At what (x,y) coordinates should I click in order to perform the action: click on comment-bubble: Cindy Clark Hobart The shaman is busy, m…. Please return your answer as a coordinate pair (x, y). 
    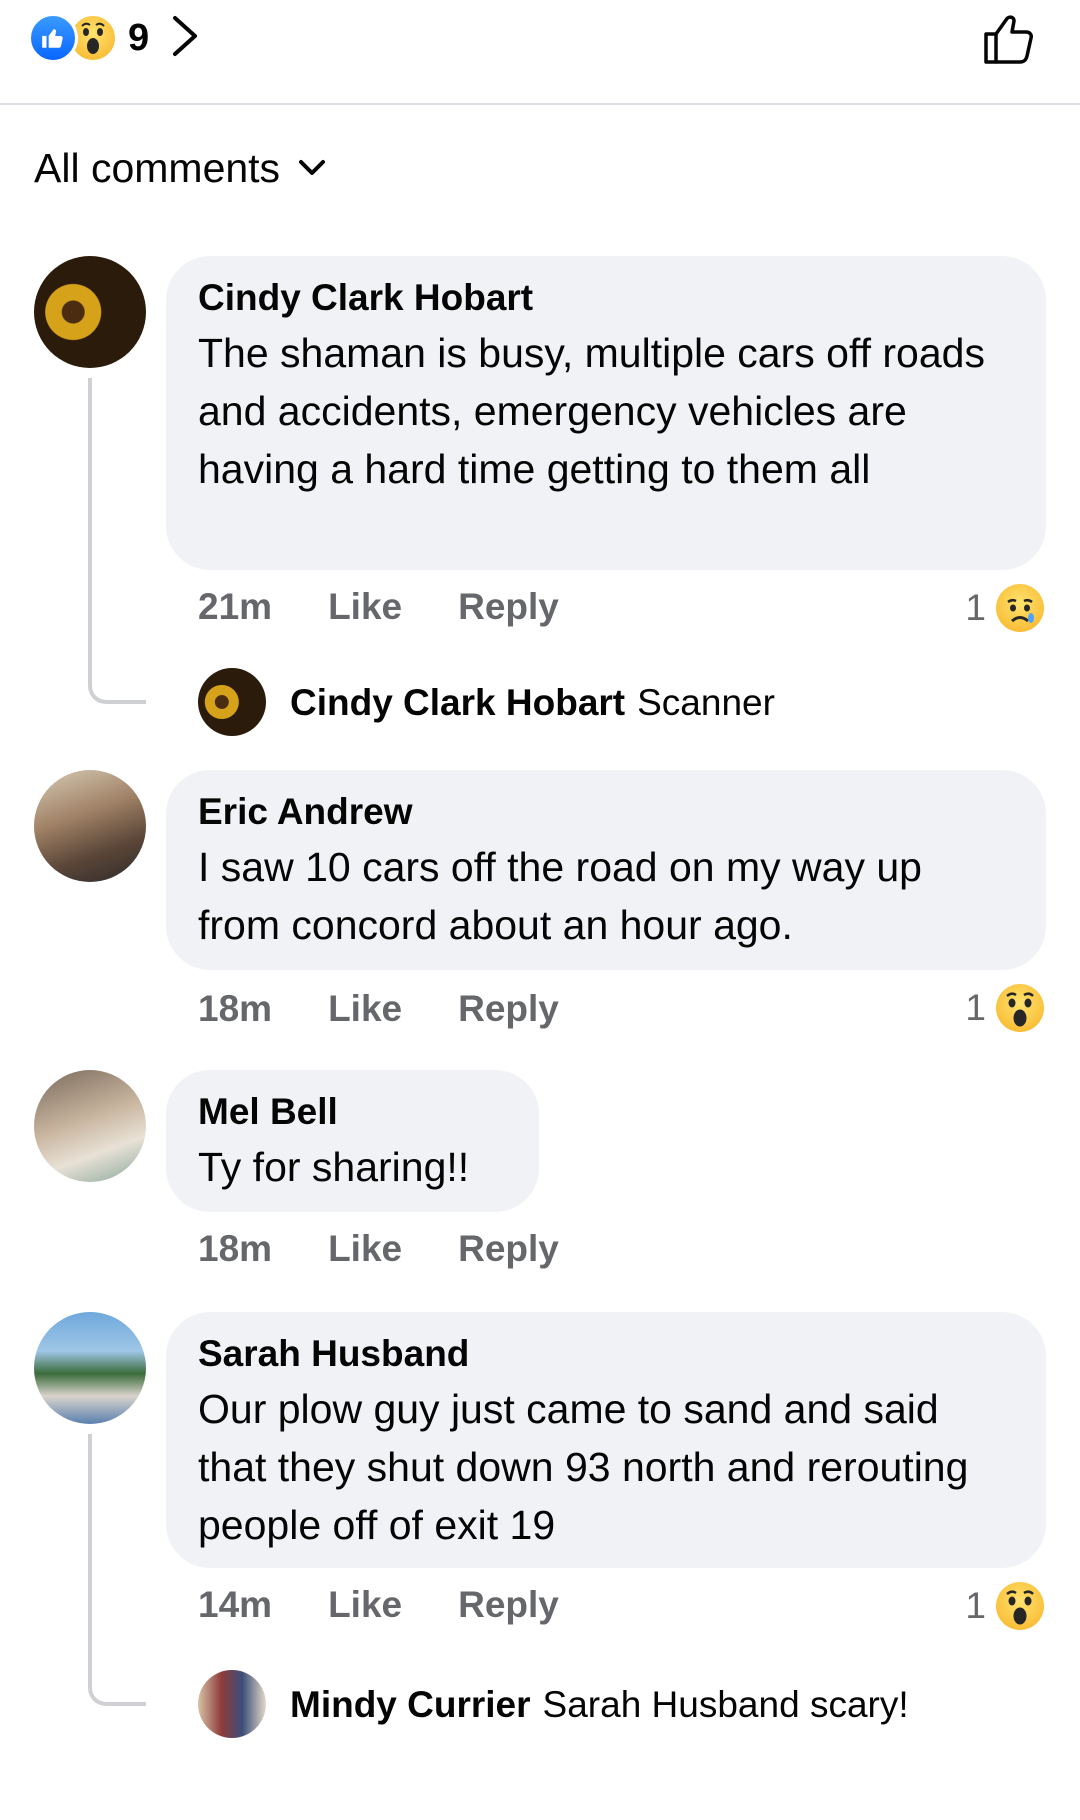
    Looking at the image, I should click on (606, 413).